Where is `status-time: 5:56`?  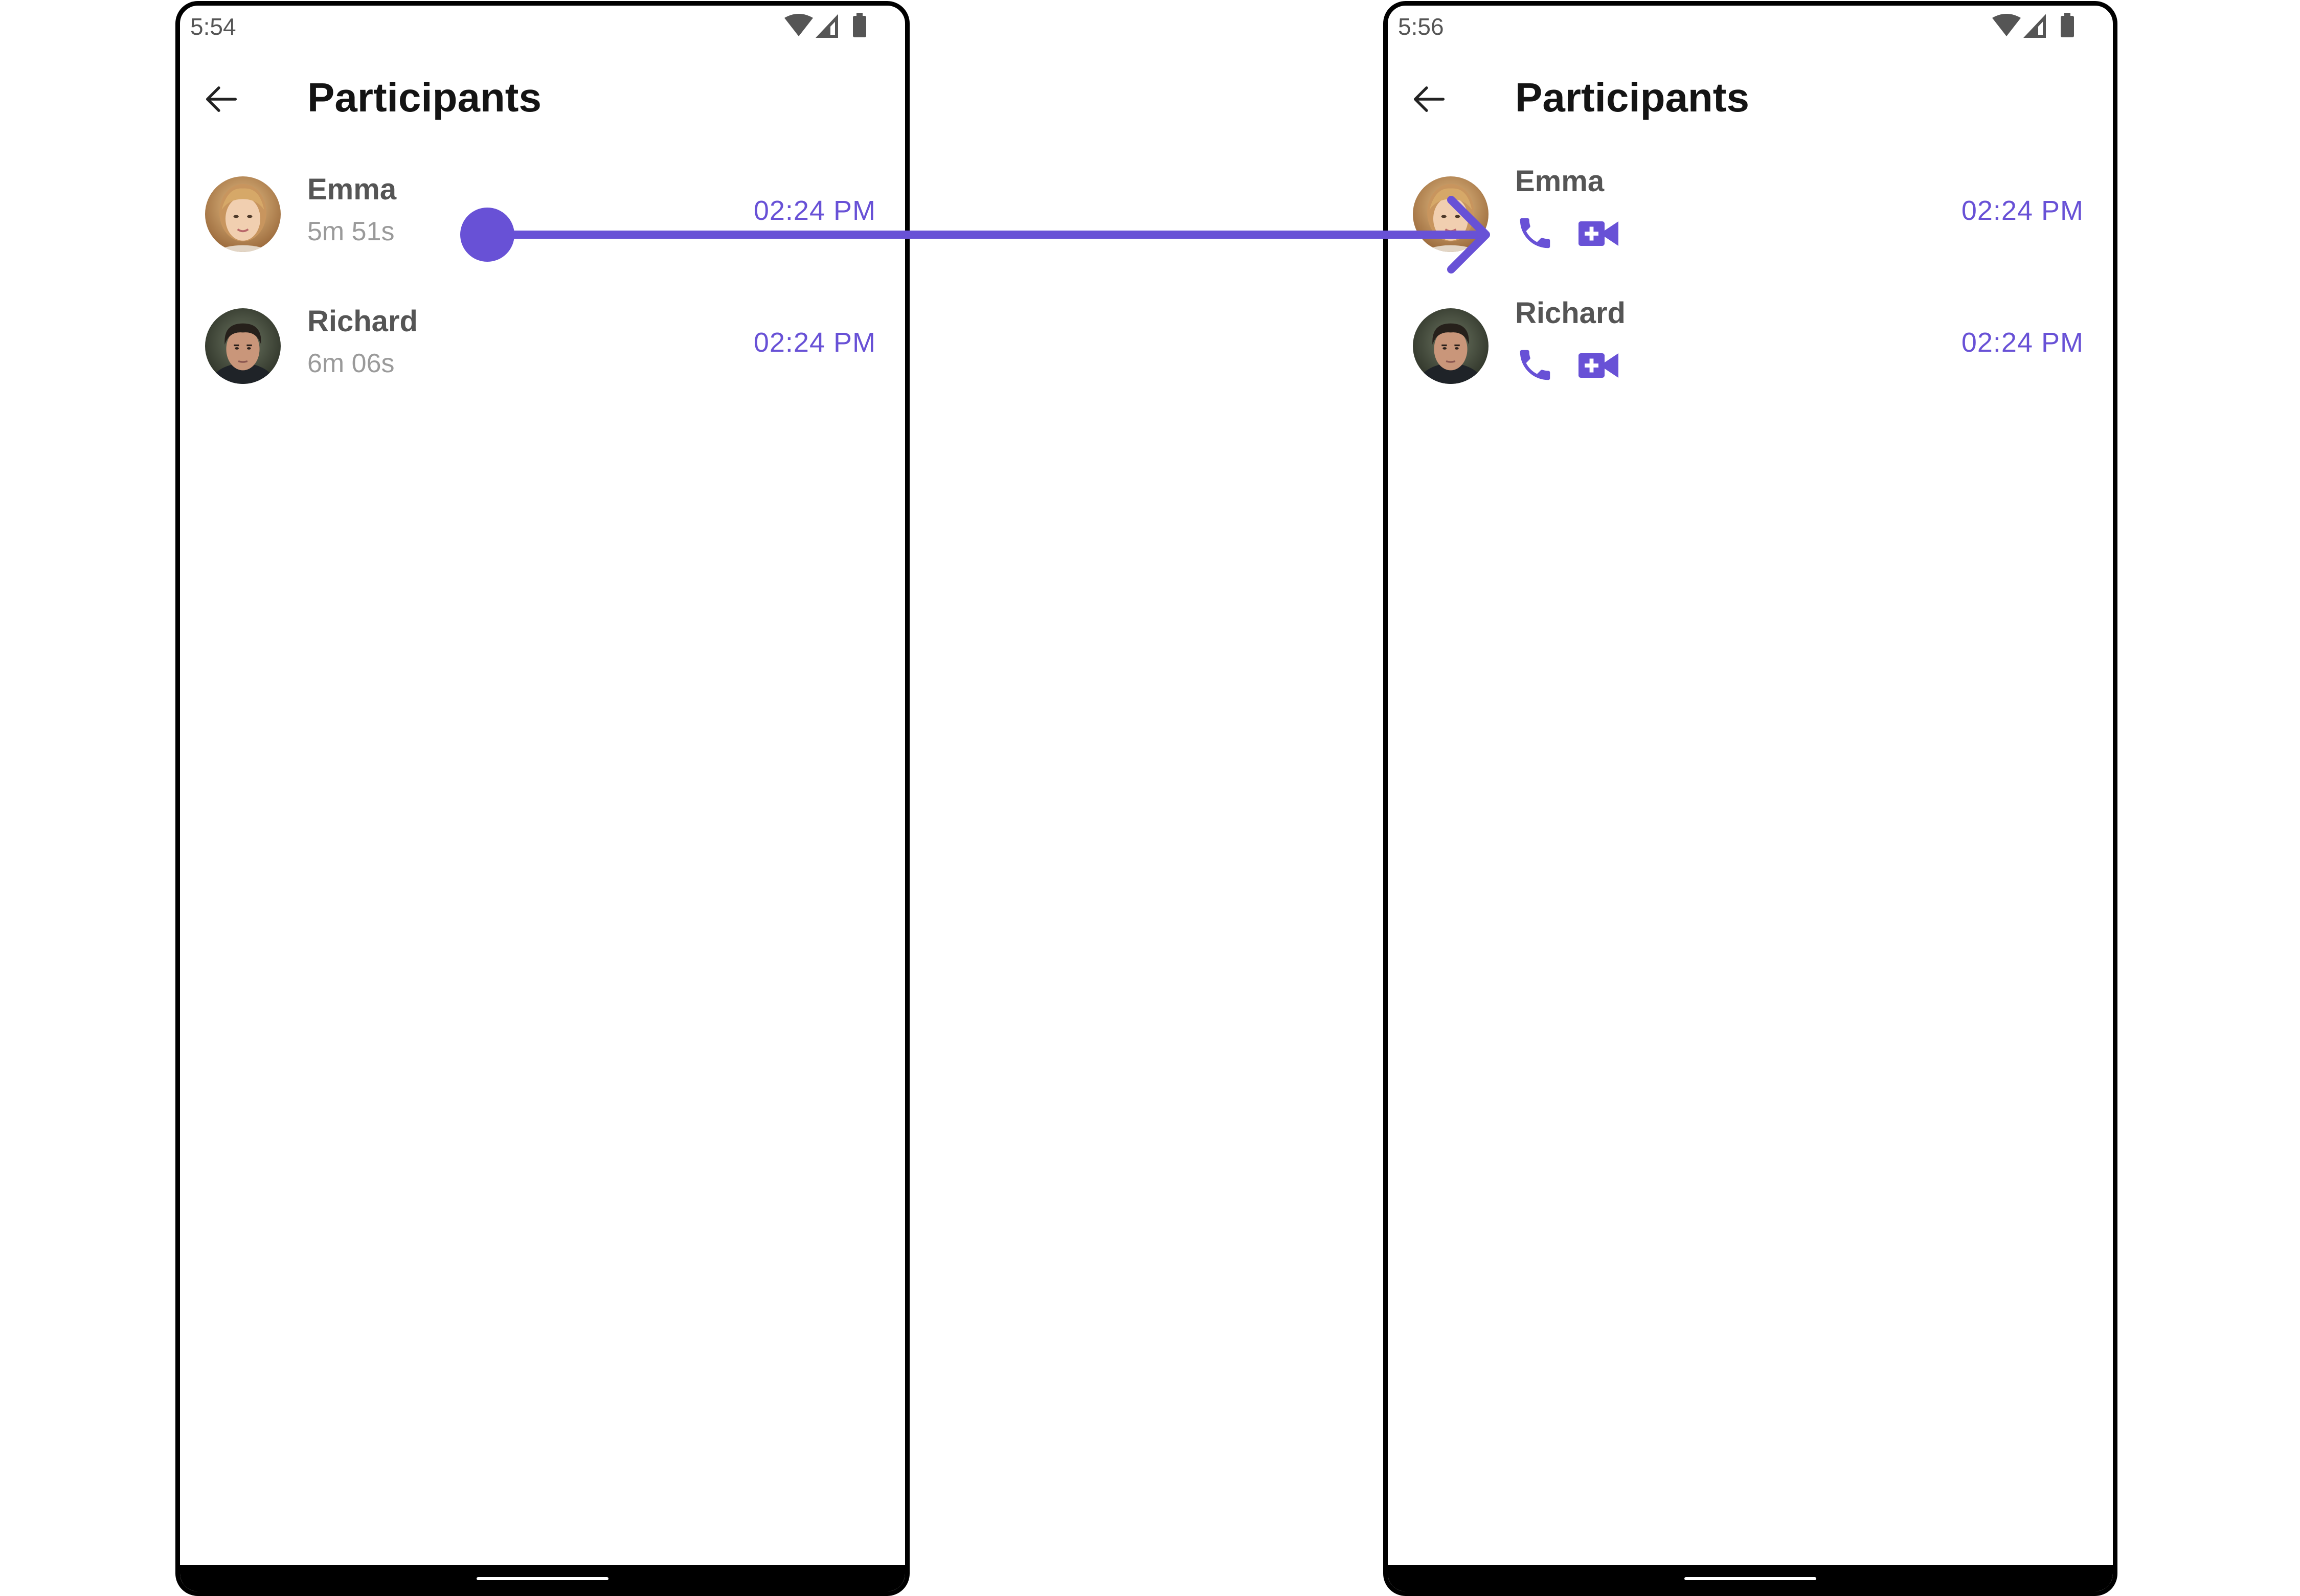 status-time: 5:56 is located at coordinates (1421, 27).